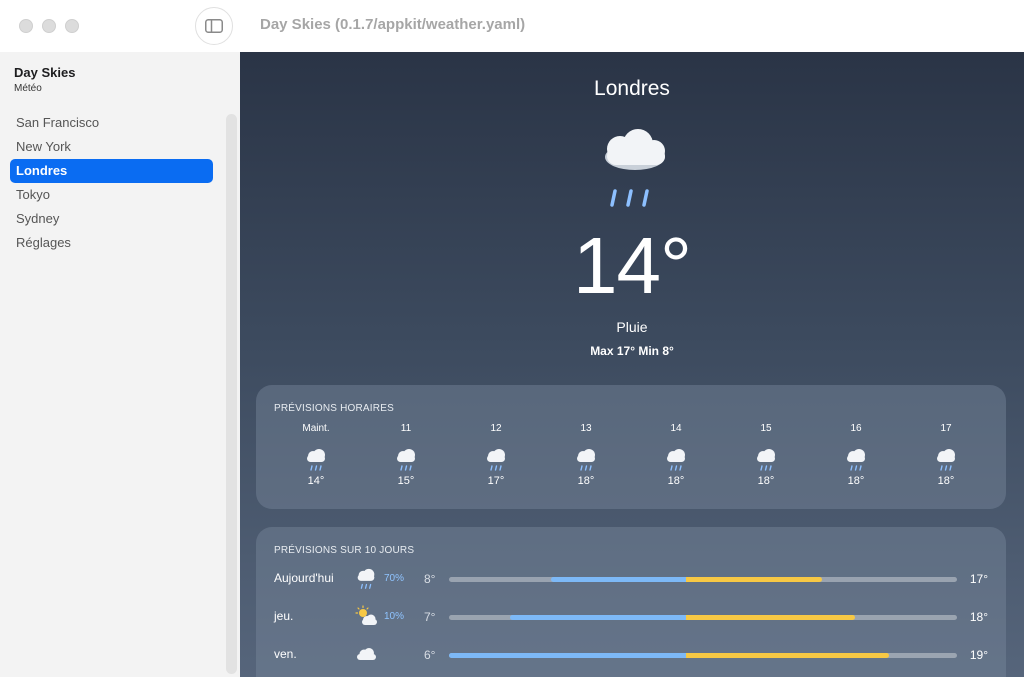  Describe the element at coordinates (406, 428) in the screenshot. I see `hour-label: 11` at that location.